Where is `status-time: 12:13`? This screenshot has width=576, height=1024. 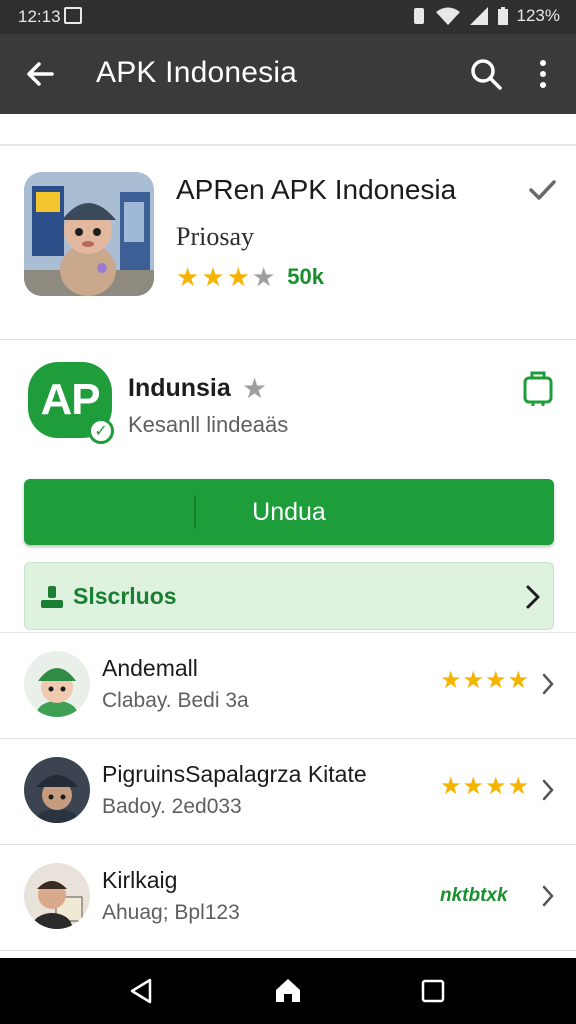
status-time: 12:13 is located at coordinates (39, 16).